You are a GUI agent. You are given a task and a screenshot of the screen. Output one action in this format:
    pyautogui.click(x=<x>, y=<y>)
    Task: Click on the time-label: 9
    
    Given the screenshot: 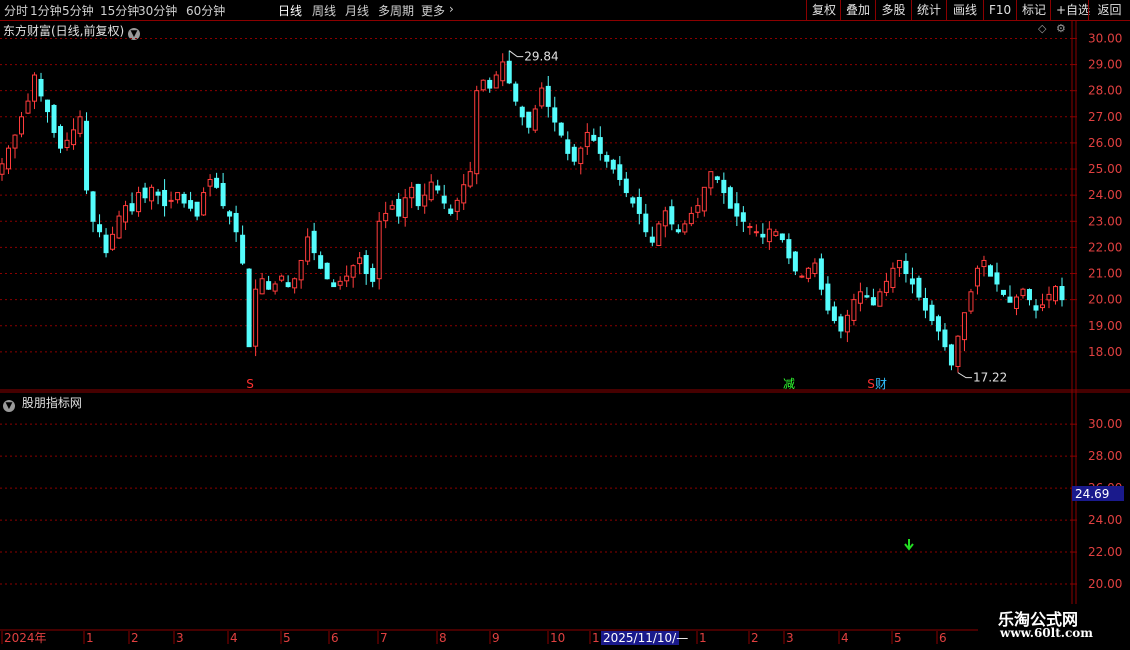 What is the action you would take?
    pyautogui.click(x=496, y=638)
    